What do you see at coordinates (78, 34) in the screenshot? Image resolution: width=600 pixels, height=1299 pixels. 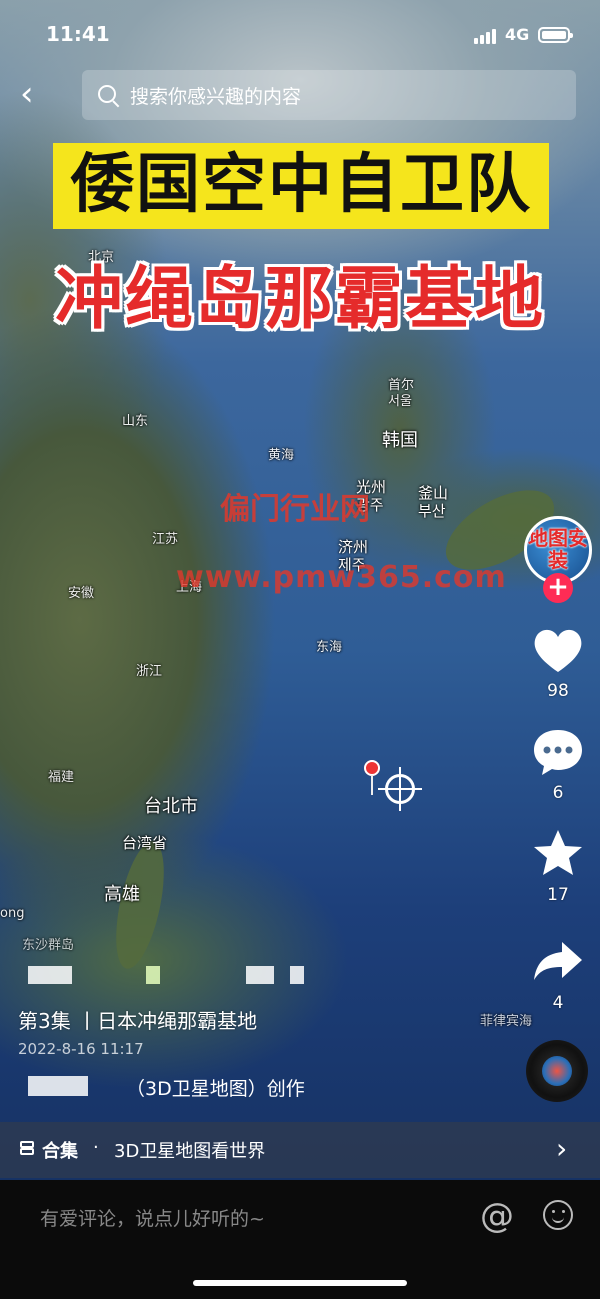 I see `status-time: 11:41` at bounding box center [78, 34].